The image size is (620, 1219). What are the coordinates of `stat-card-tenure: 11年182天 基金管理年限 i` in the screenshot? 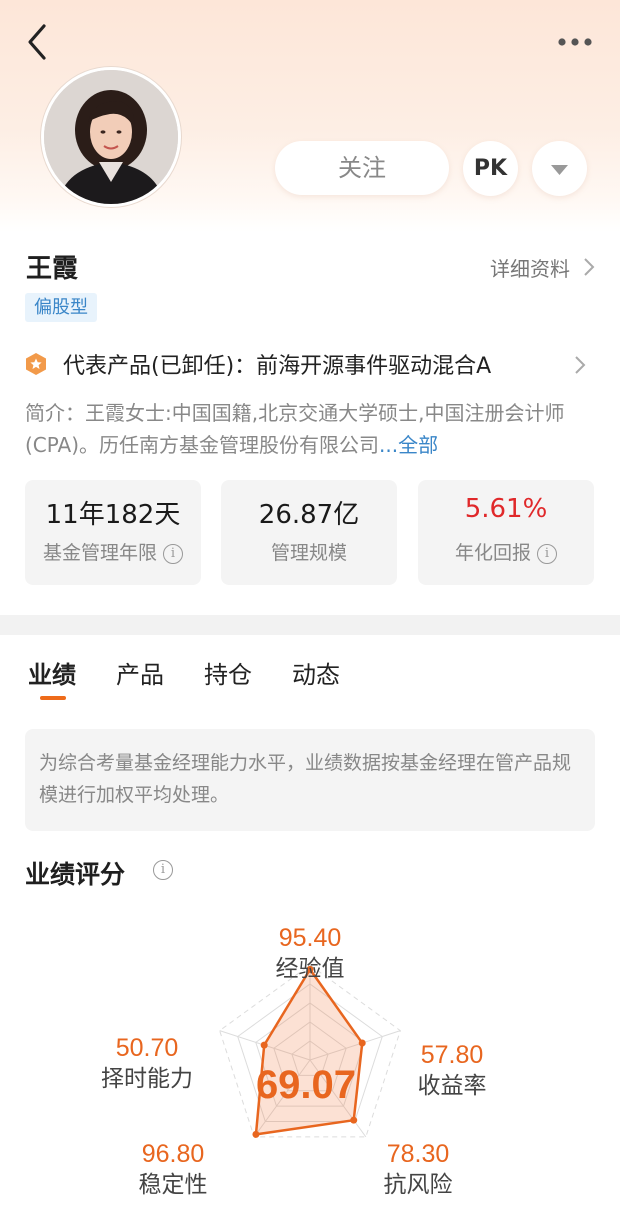 It's located at (113, 532).